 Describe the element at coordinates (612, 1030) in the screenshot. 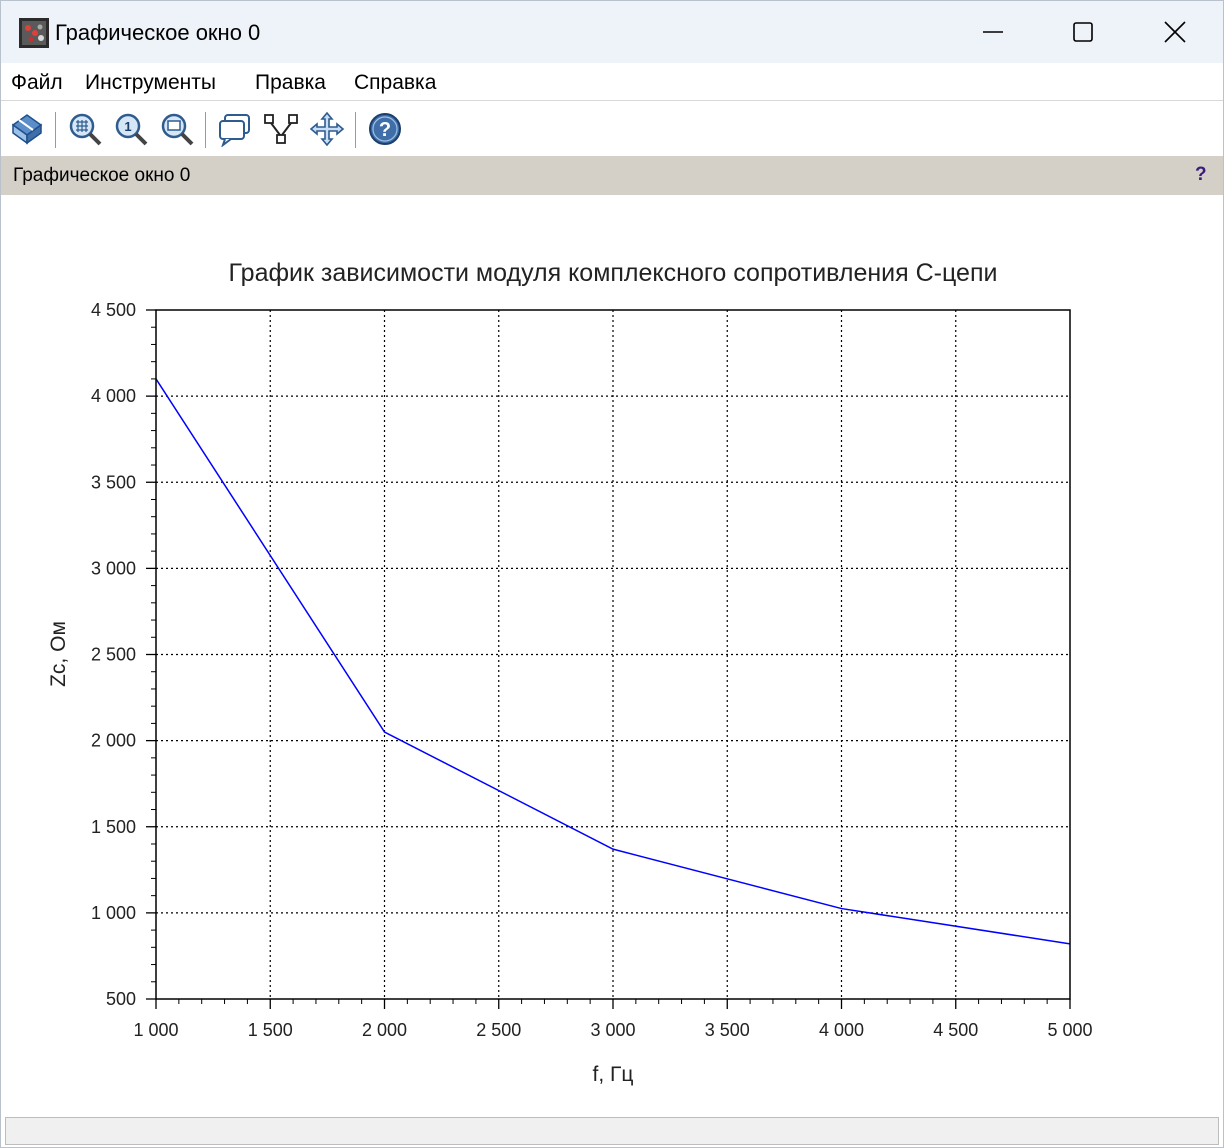

I see `x-tick-label: 3 000` at that location.